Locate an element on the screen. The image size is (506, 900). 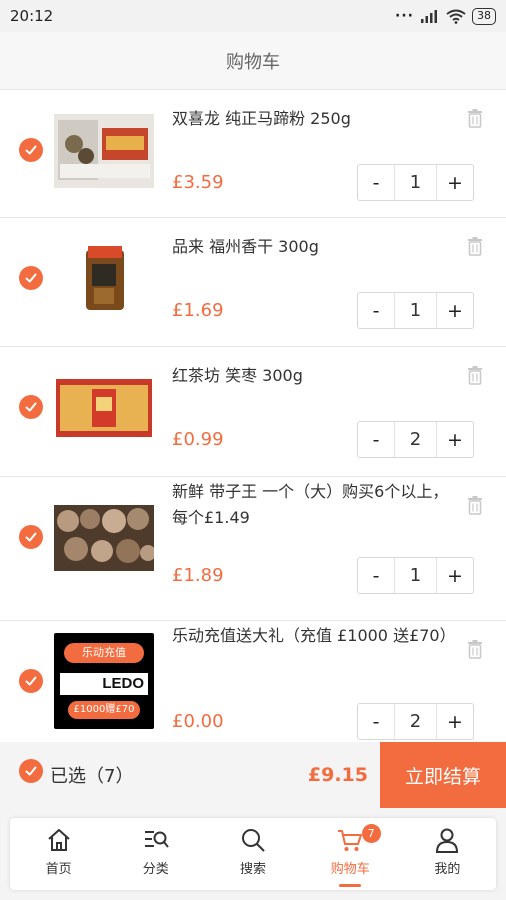
item-name: 乐动充值送大礼（充值 £1000 送£70） is located at coordinates (314, 635).